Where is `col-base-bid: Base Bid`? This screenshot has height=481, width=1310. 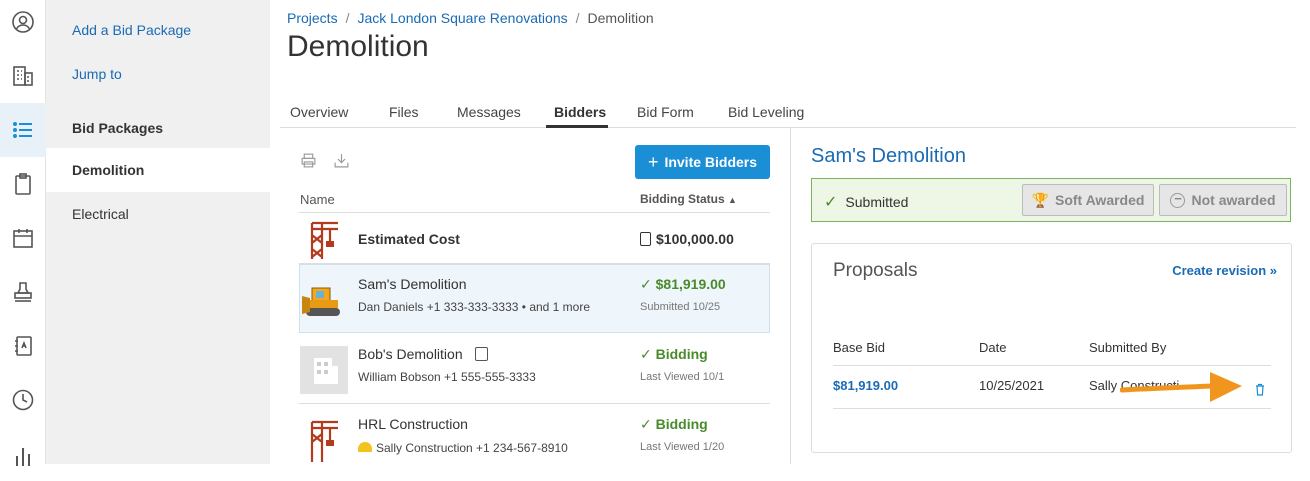
col-base-bid: Base Bid is located at coordinates (859, 347).